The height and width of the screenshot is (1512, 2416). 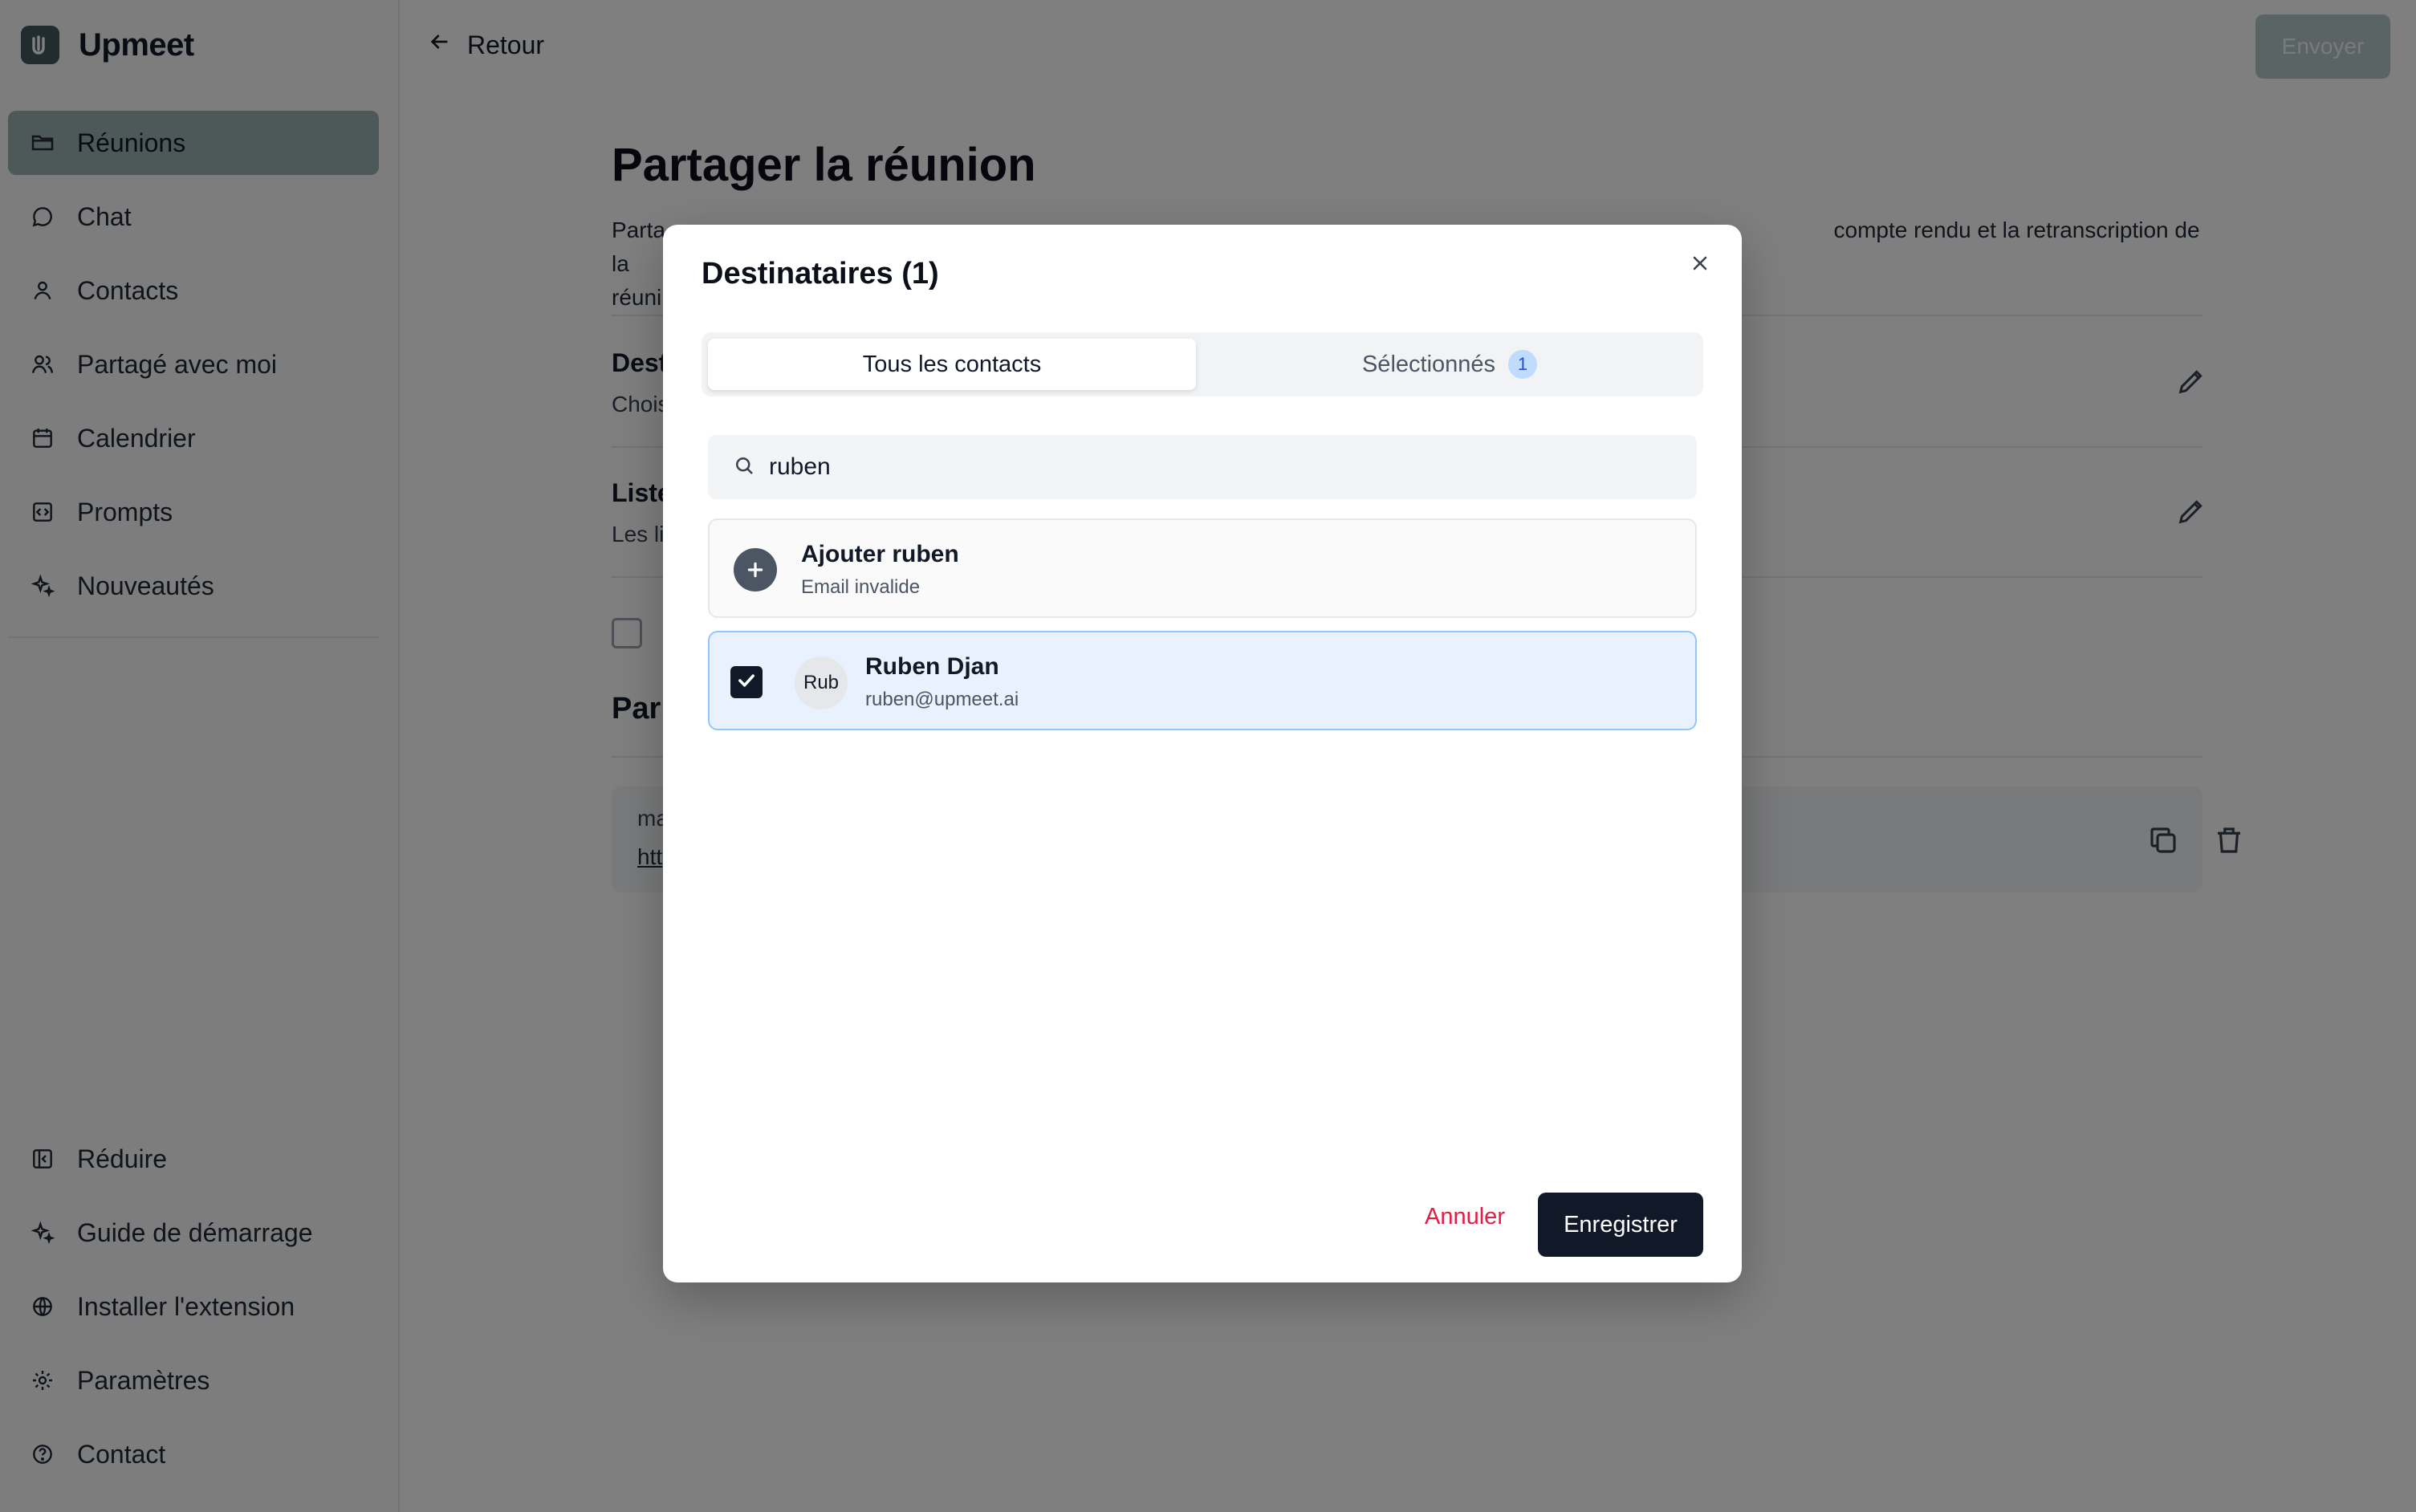 I want to click on contact-checkbox, so click(x=746, y=682).